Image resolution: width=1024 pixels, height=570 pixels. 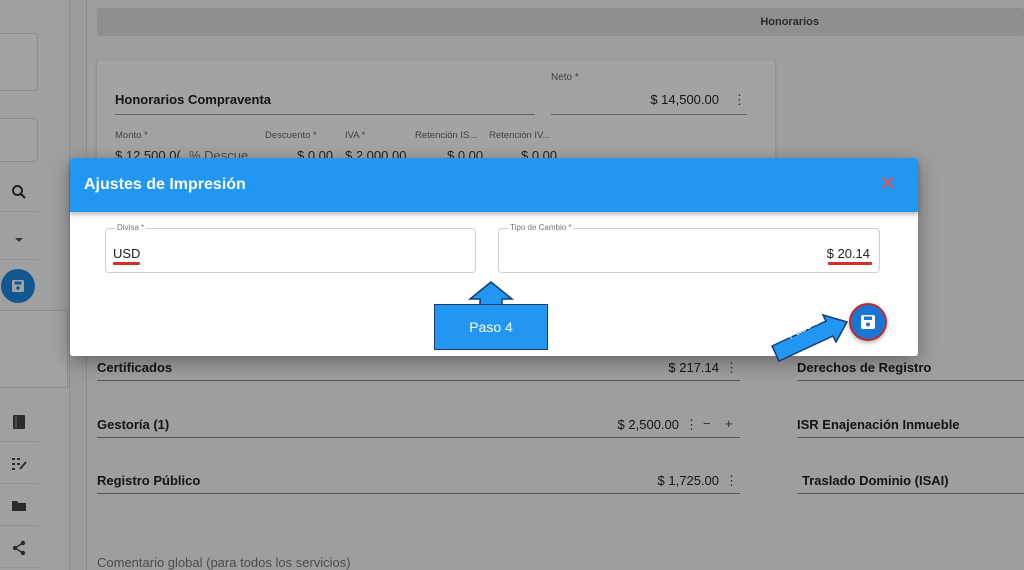 I want to click on tipo-cambio-label: Tipo de Cambio *, so click(x=541, y=227).